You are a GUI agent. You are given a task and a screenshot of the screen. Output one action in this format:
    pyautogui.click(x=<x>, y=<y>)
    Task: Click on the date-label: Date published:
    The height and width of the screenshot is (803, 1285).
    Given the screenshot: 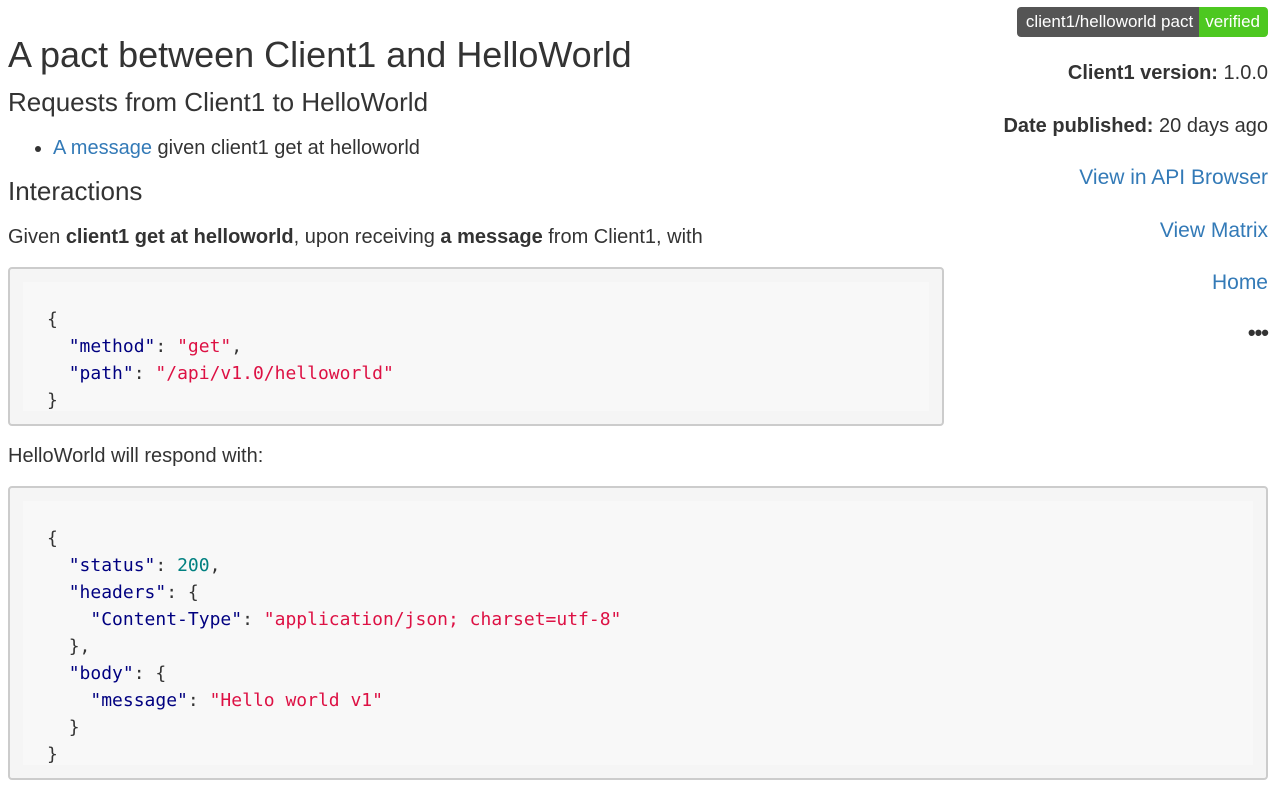 What is the action you would take?
    pyautogui.click(x=1078, y=126)
    